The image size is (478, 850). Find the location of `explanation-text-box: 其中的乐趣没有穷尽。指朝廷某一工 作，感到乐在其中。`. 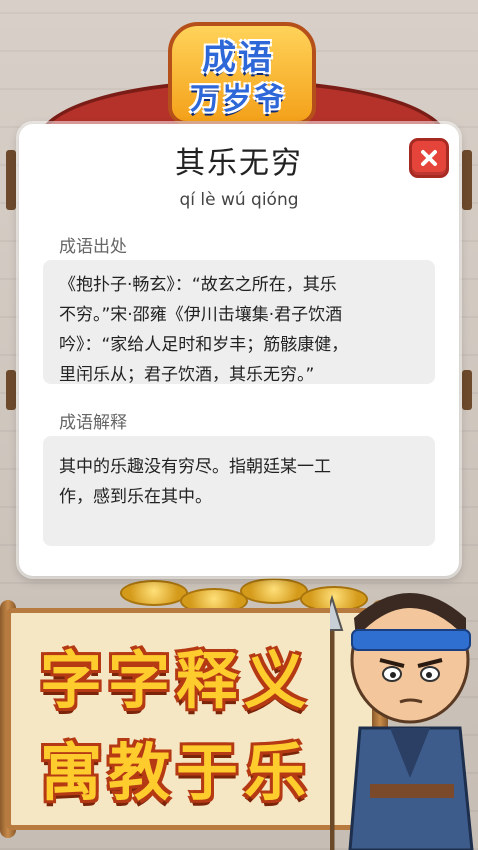

explanation-text-box: 其中的乐趣没有穷尽。指朝廷某一工 作，感到乐在其中。 is located at coordinates (239, 491).